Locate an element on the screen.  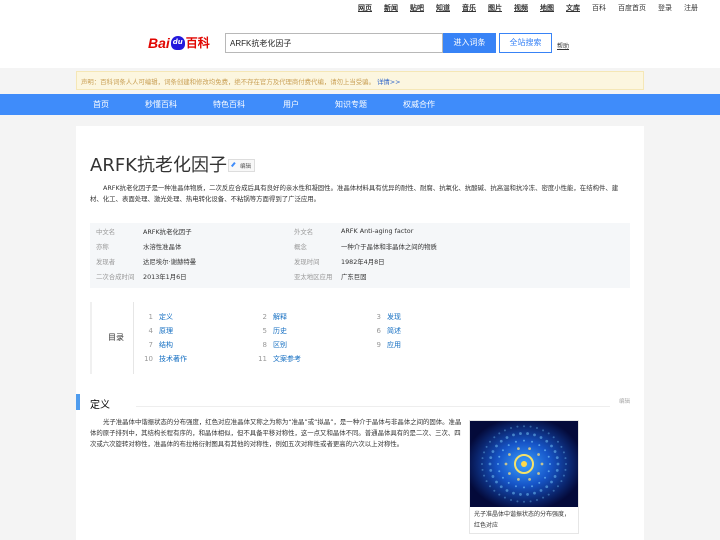
toc-label-text: 应用 is located at coordinates (394, 345).